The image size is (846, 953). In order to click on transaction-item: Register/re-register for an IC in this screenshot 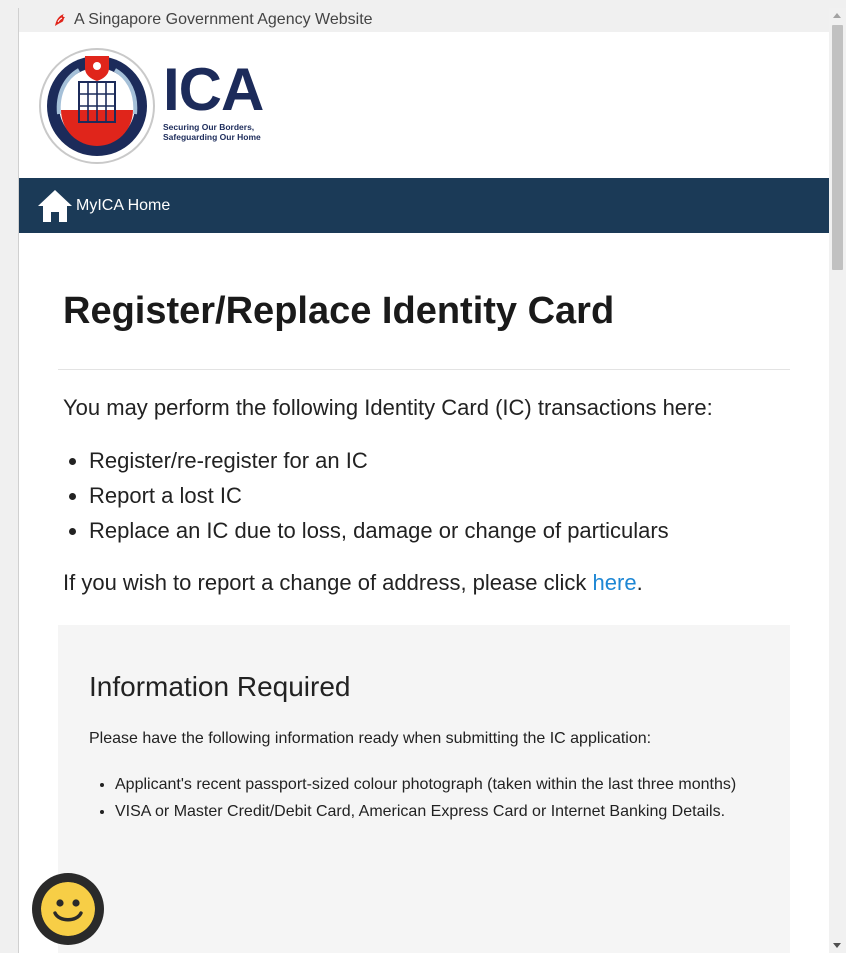, I will do `click(379, 460)`.